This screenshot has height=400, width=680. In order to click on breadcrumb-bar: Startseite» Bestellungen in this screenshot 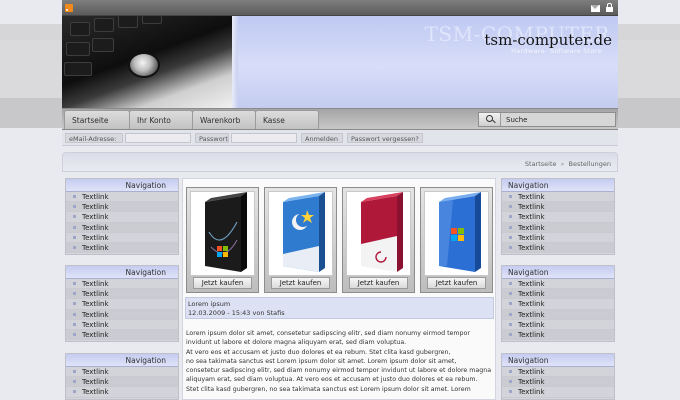, I will do `click(340, 162)`.